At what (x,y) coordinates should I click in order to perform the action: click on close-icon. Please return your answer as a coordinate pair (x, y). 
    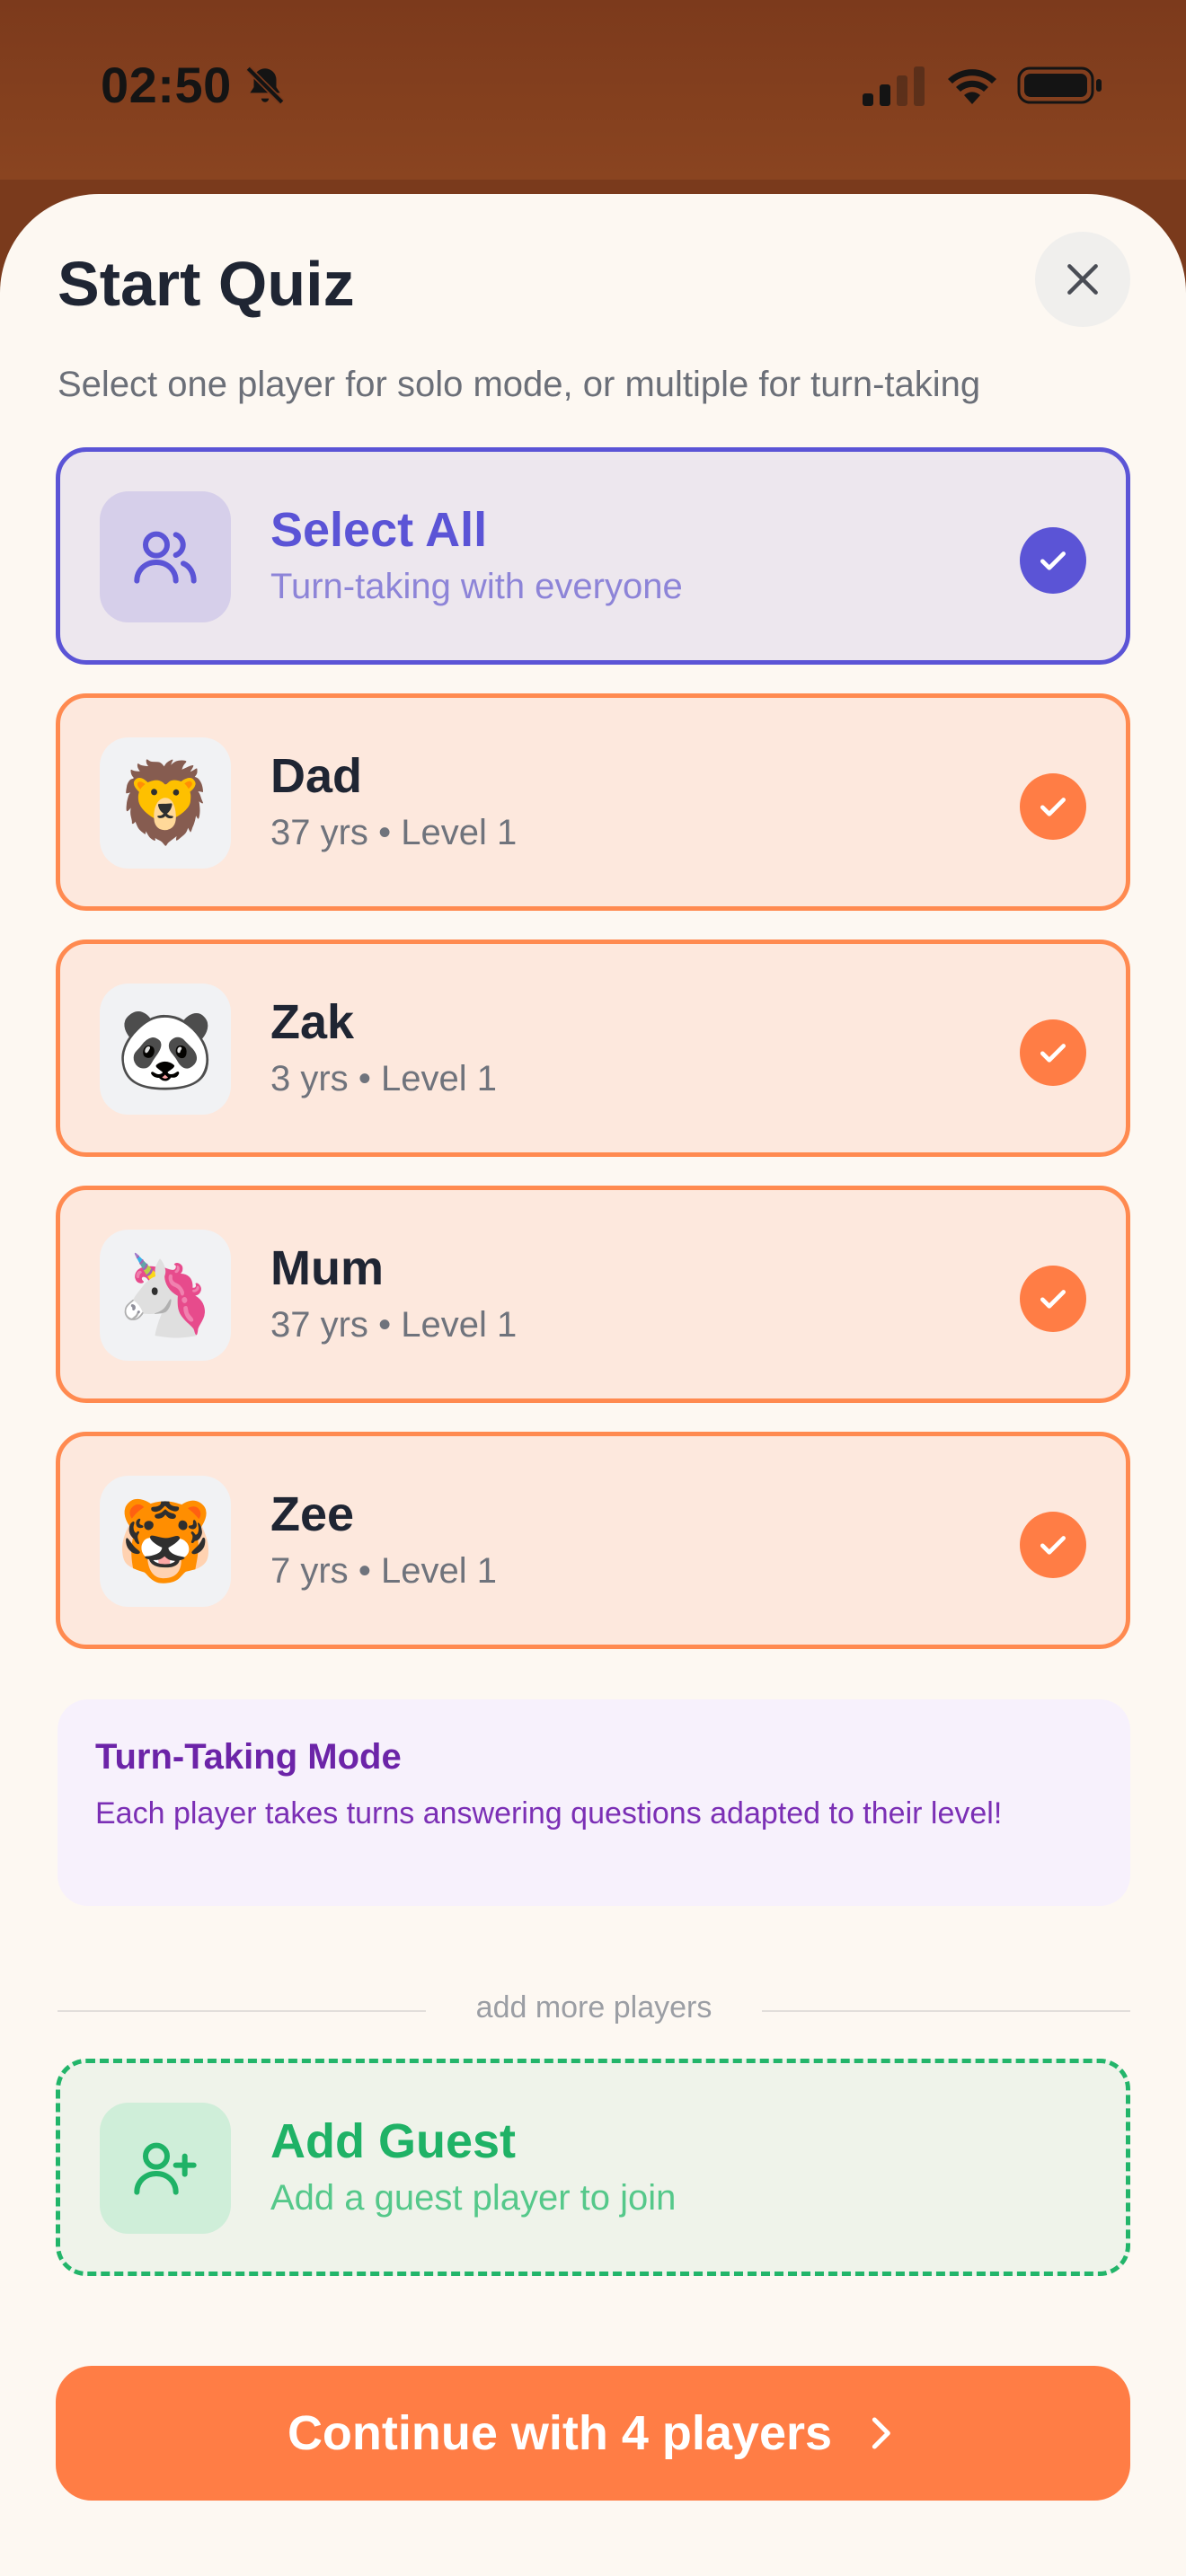
    Looking at the image, I should click on (1082, 279).